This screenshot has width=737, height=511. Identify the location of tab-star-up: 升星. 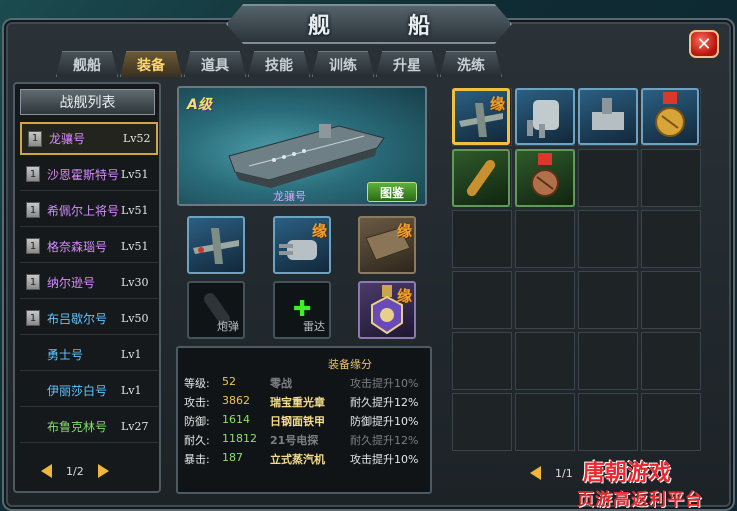
(407, 64).